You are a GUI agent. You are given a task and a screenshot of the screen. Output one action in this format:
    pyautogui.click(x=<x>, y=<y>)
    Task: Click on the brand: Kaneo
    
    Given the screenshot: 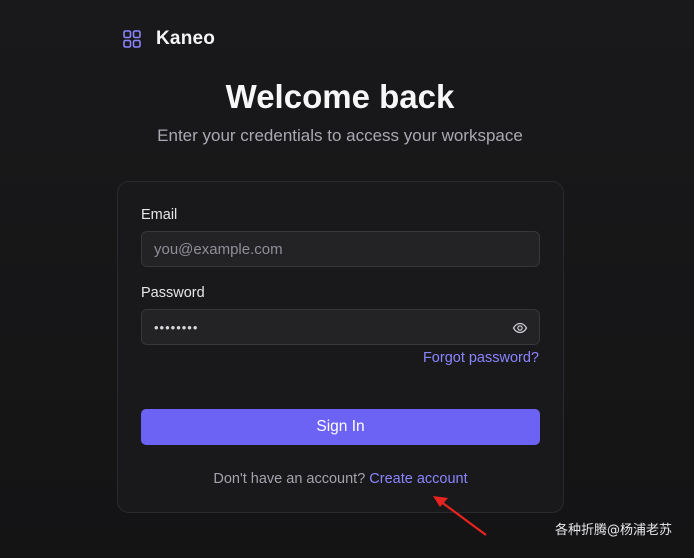 What is the action you would take?
    pyautogui.click(x=169, y=39)
    